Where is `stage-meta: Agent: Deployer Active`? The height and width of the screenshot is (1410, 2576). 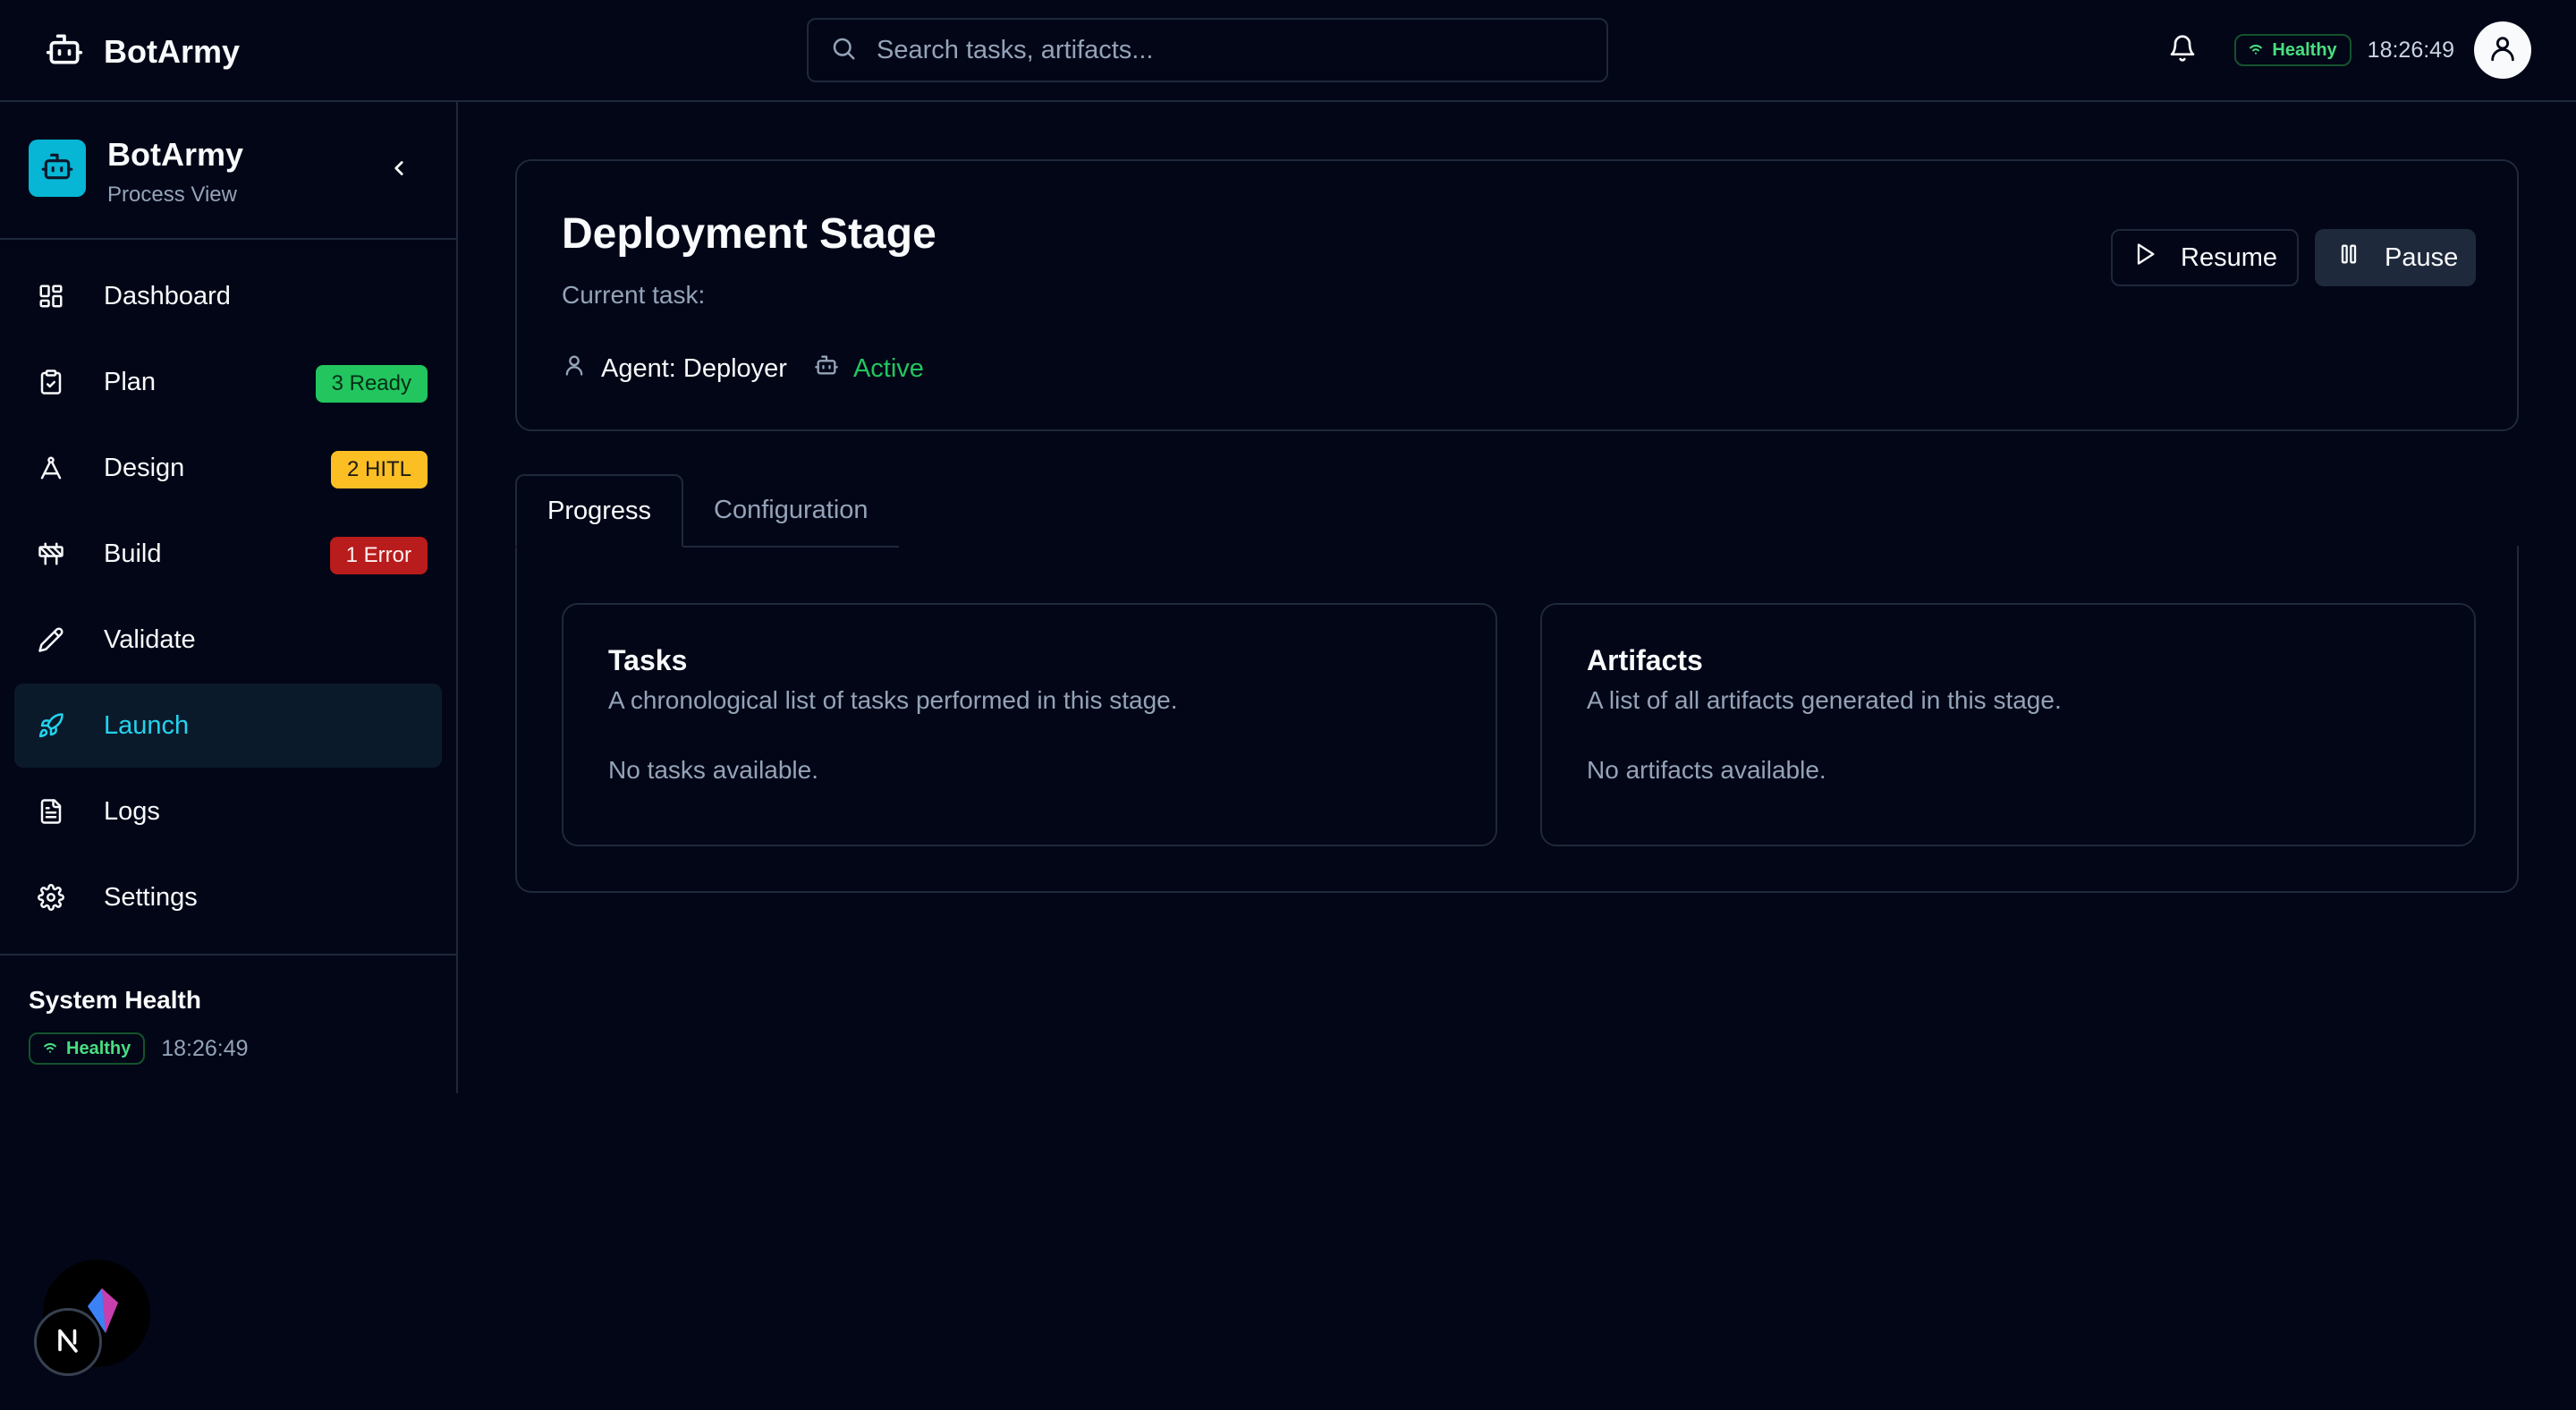 stage-meta: Agent: Deployer Active is located at coordinates (743, 369).